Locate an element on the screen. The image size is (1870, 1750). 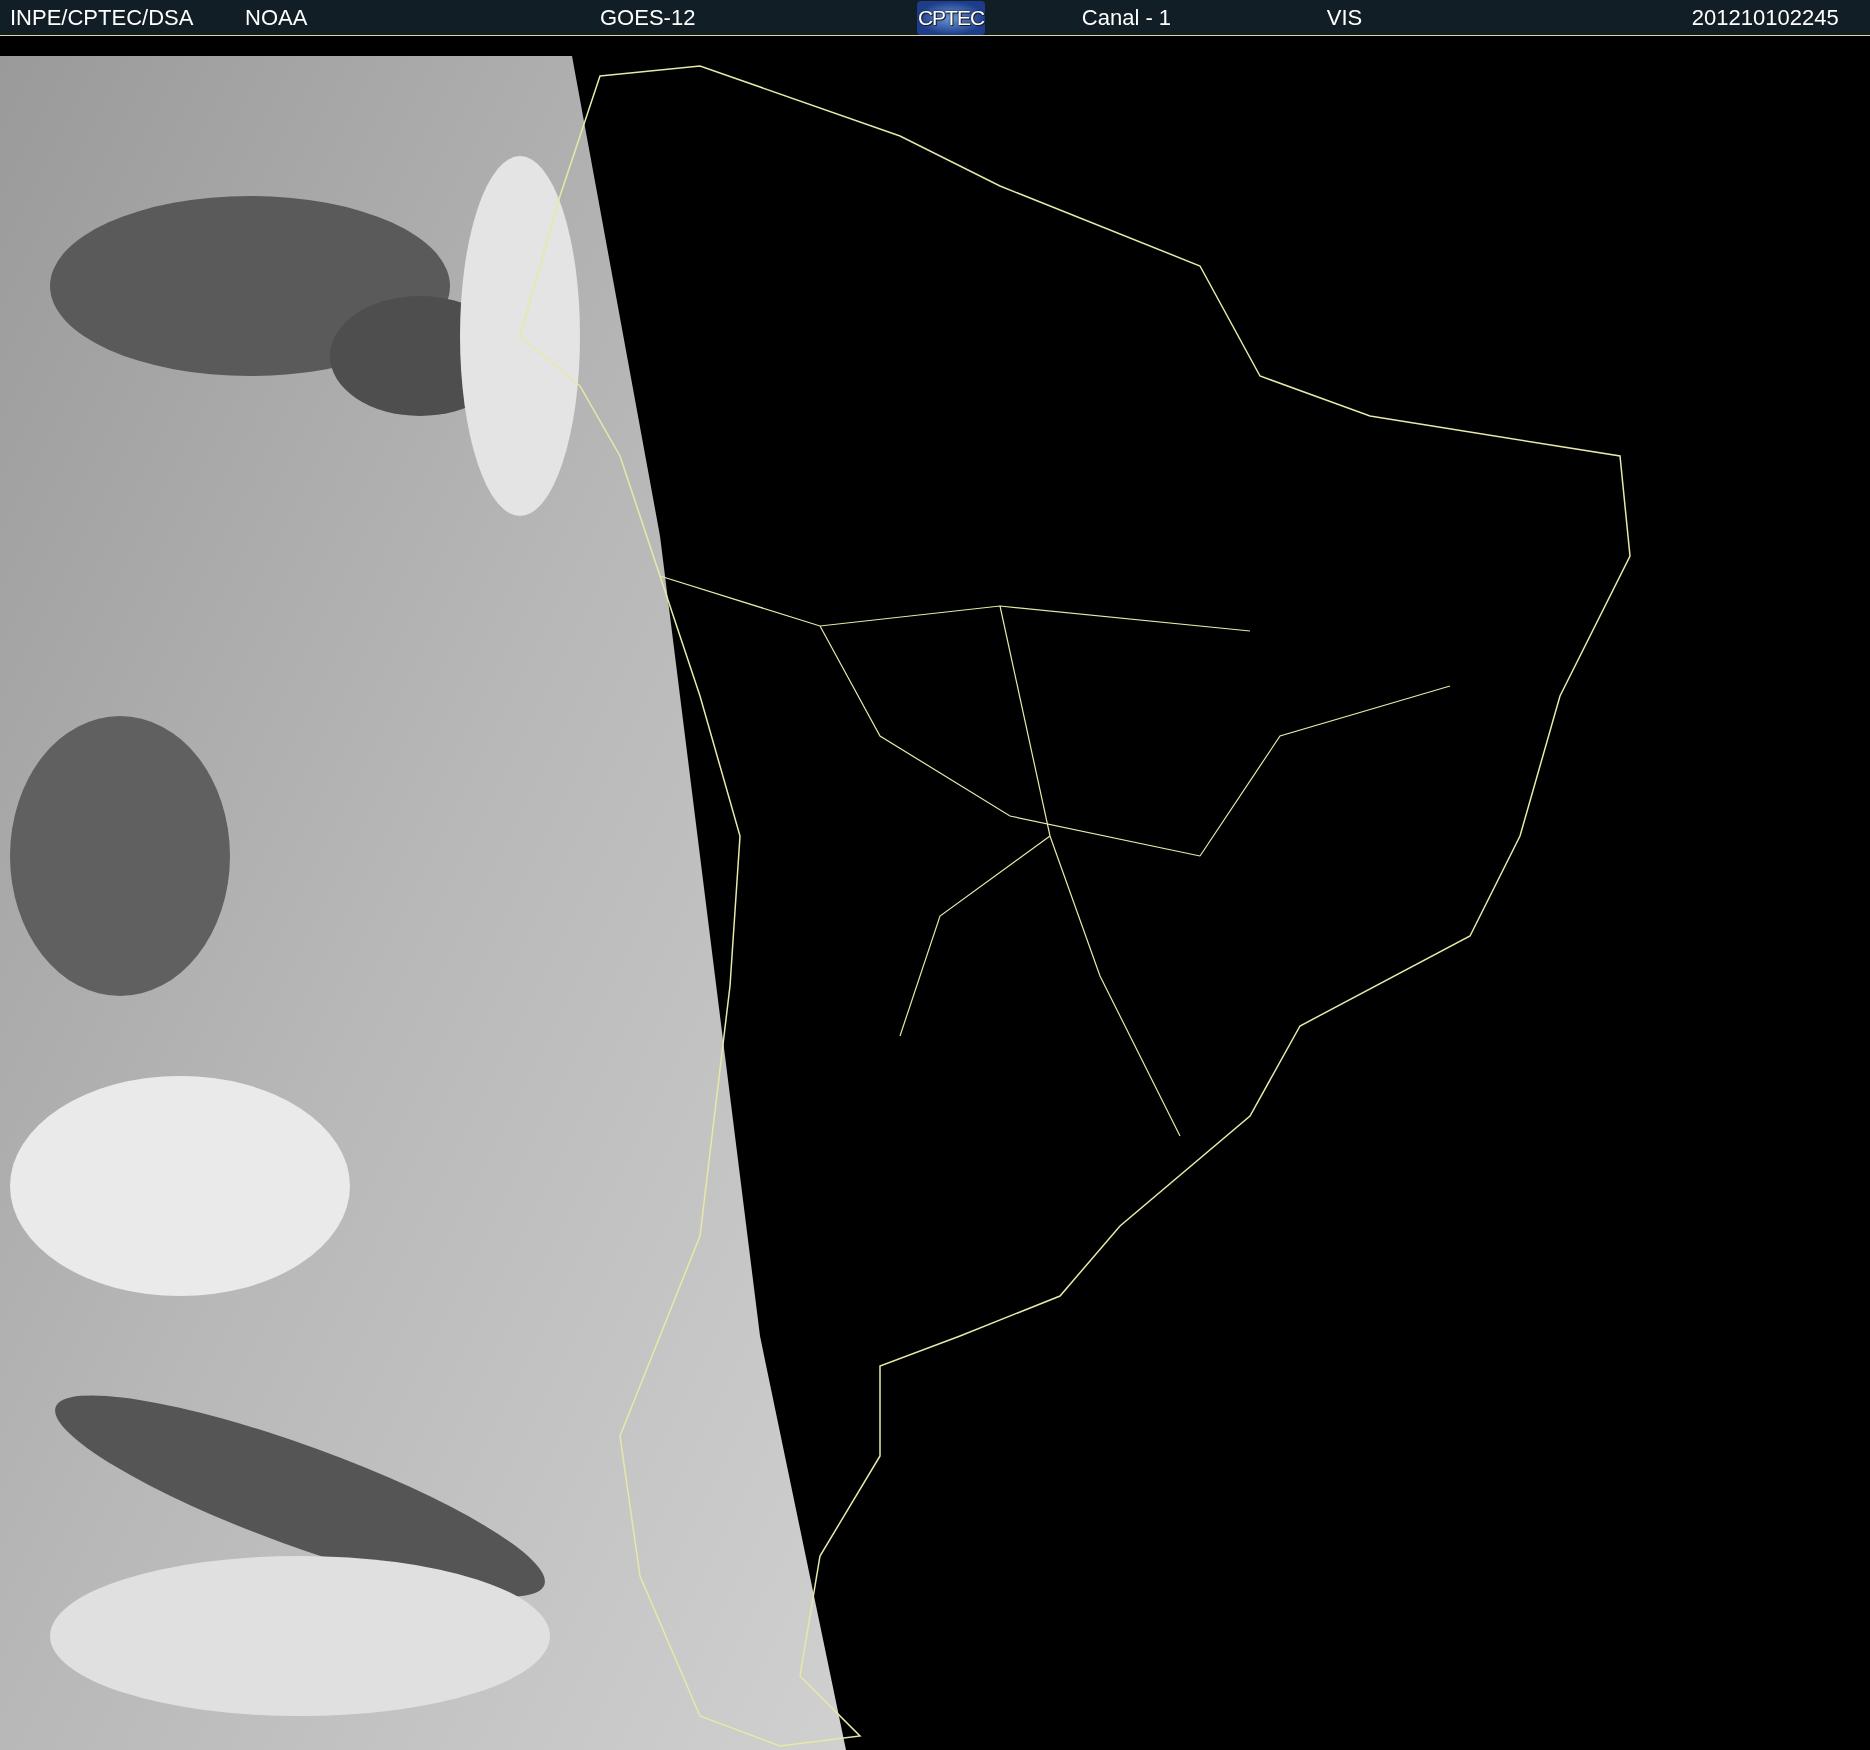
header-label: Canal - 1 is located at coordinates (1126, 17).